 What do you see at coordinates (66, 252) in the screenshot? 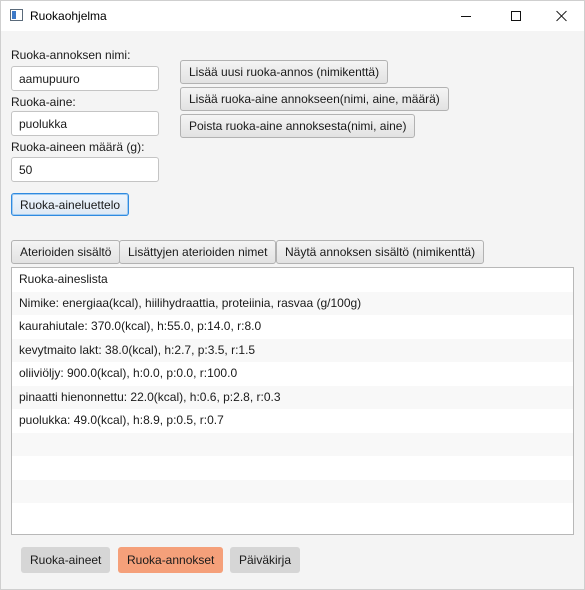
I see `meals-content-button: Aterioiden sisältö` at bounding box center [66, 252].